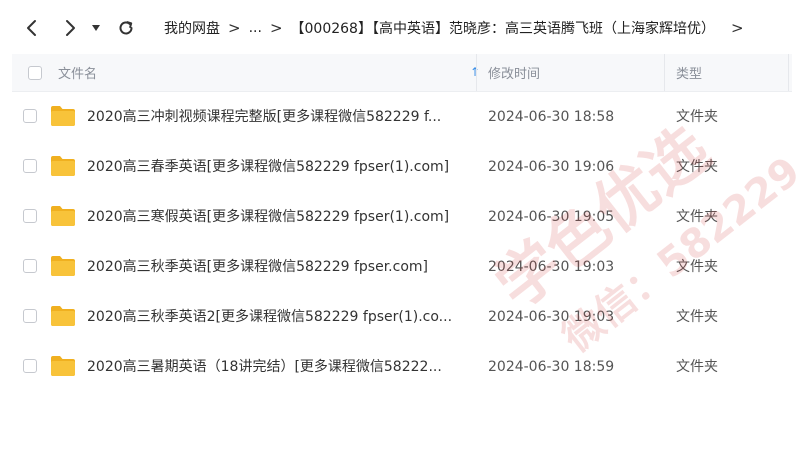 The height and width of the screenshot is (473, 800). What do you see at coordinates (192, 28) in the screenshot?
I see `breadcrumb-item-root: 我的网盘` at bounding box center [192, 28].